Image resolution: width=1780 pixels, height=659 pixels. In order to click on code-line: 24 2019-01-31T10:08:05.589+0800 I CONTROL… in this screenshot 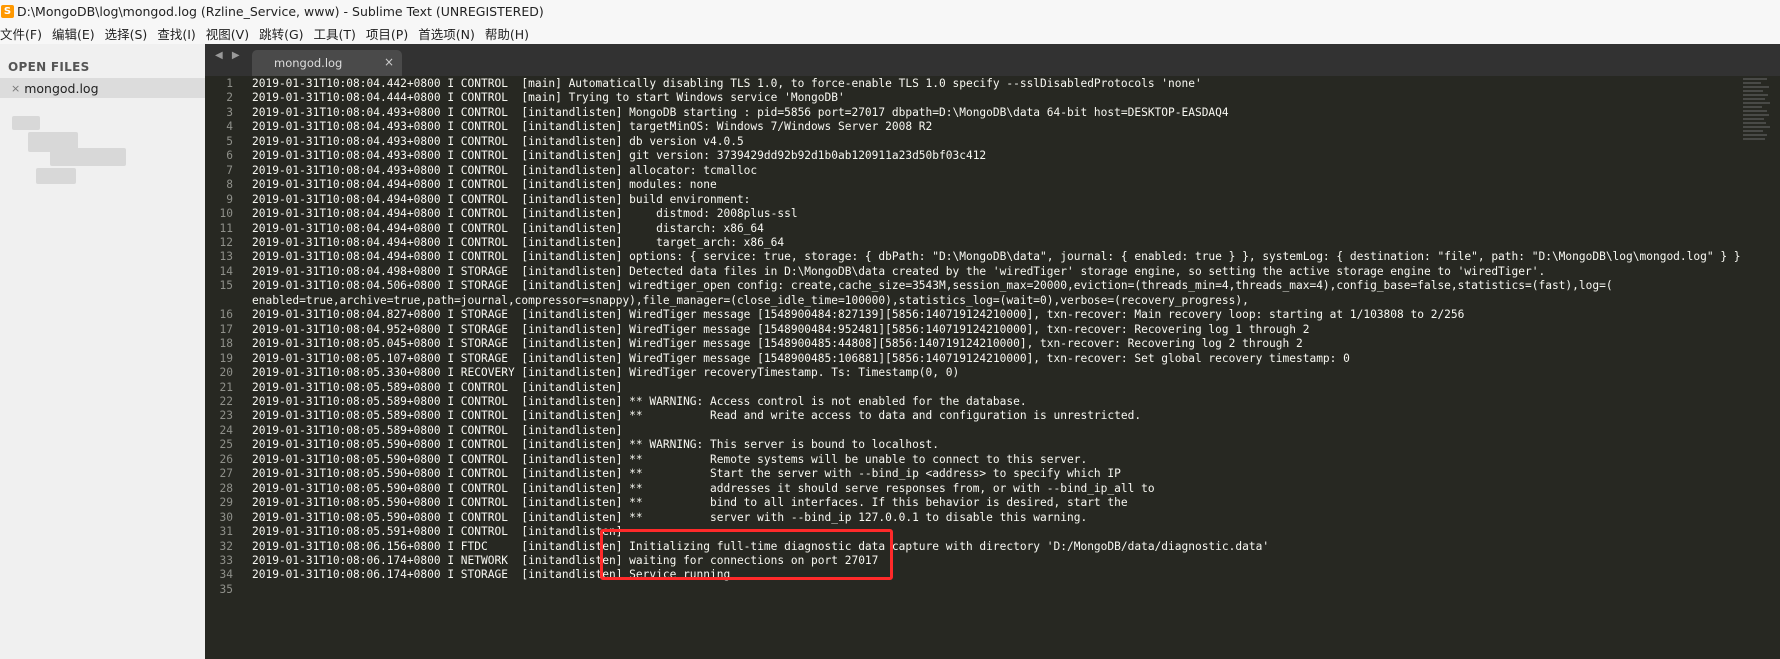, I will do `click(975, 431)`.